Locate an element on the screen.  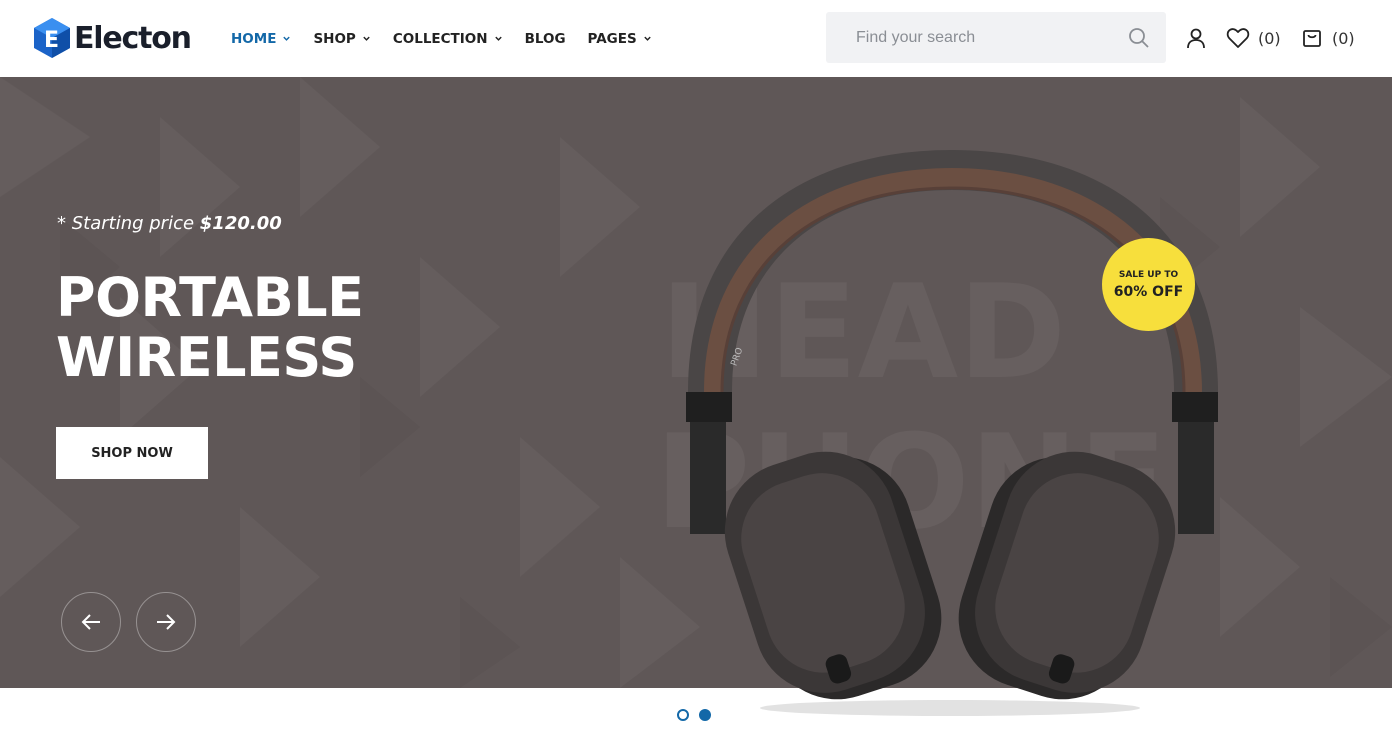
search-box is located at coordinates (996, 37).